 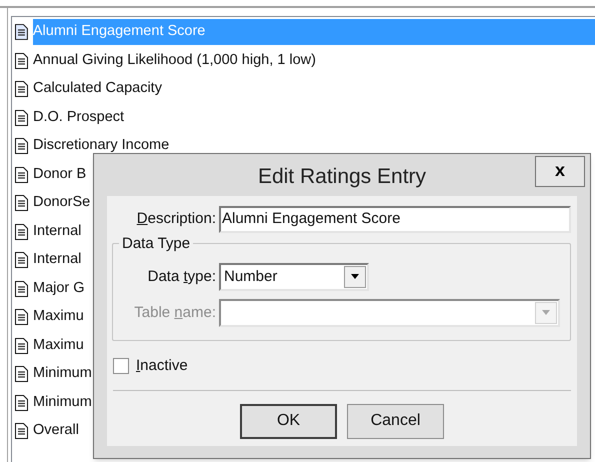 What do you see at coordinates (97, 89) in the screenshot?
I see `list-item: Calculated Capacity` at bounding box center [97, 89].